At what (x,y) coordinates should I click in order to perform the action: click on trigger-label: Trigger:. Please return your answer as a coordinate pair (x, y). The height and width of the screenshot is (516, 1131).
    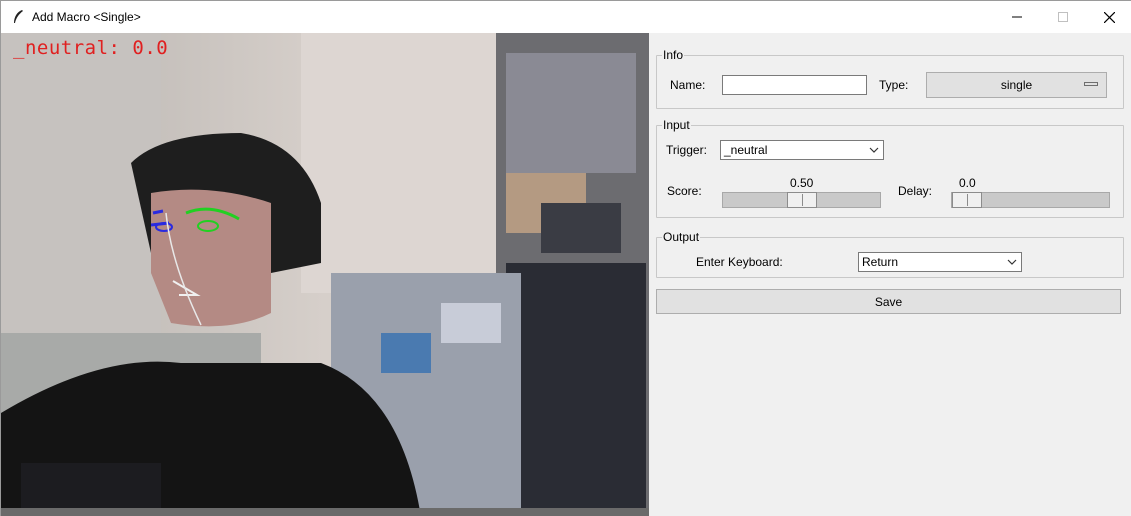
    Looking at the image, I should click on (686, 150).